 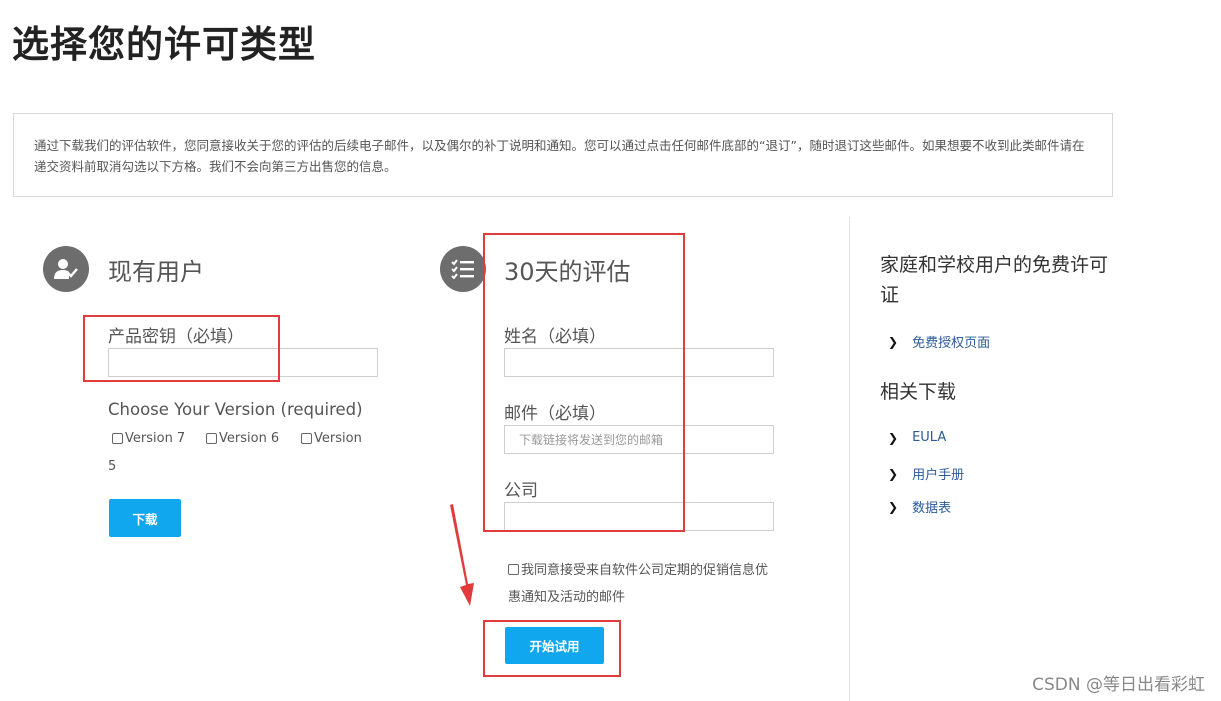 I want to click on annotation-box-start-button, so click(x=552, y=648).